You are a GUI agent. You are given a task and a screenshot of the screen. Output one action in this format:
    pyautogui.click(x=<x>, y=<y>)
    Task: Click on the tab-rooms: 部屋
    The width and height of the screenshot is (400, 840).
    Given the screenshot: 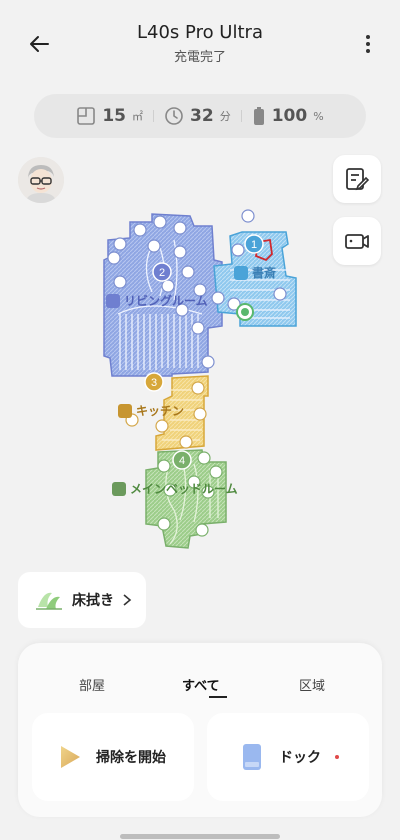 What is the action you would take?
    pyautogui.click(x=92, y=684)
    